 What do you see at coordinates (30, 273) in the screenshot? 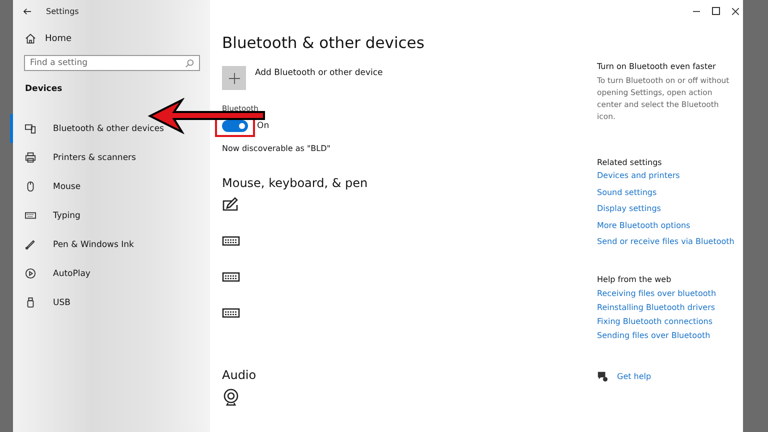
I see `play-circle-icon` at bounding box center [30, 273].